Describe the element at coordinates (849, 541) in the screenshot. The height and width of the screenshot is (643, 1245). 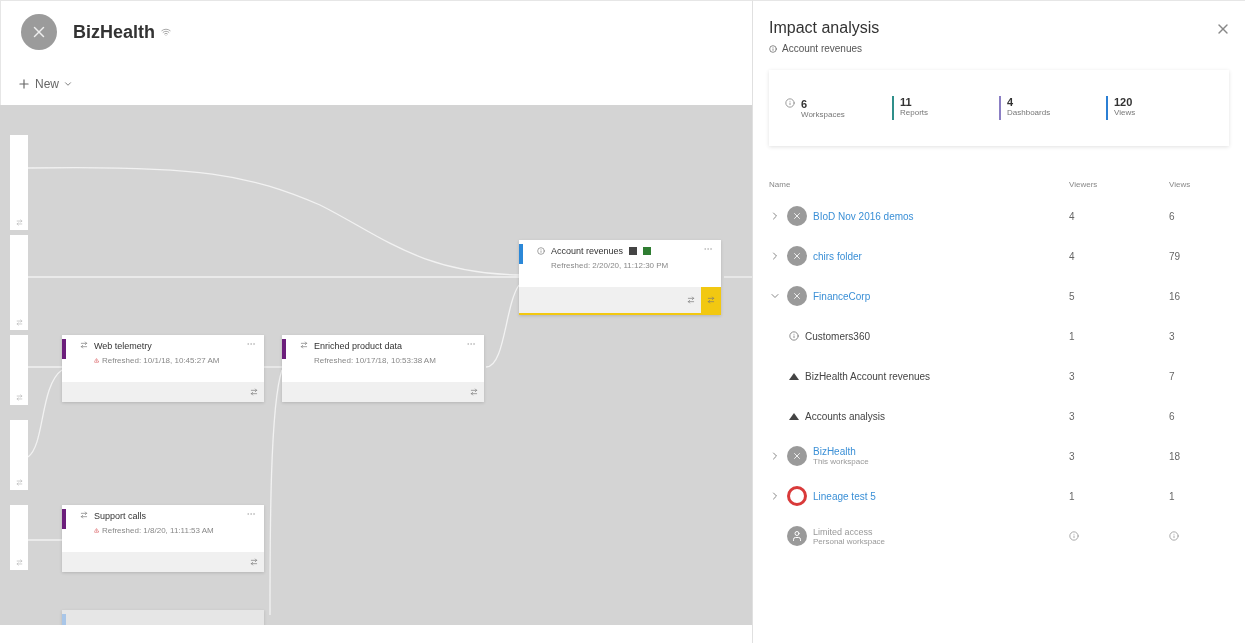
I see `workspace-note: Personal workspace` at that location.